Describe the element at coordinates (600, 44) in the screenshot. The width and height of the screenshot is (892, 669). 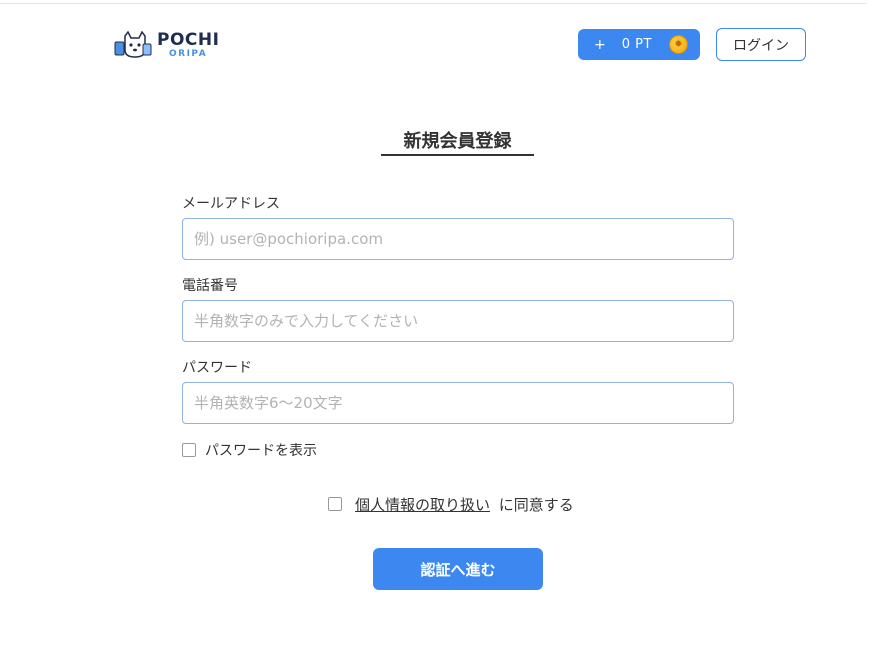
I see `plus-icon: +` at that location.